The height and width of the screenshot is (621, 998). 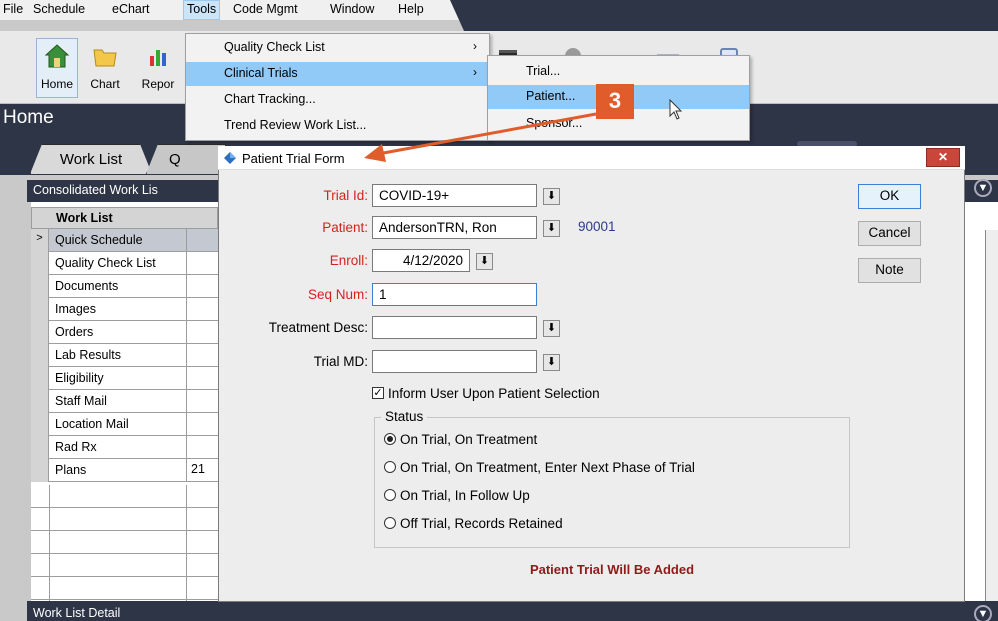 I want to click on row-label: Location Mail, so click(x=92, y=424).